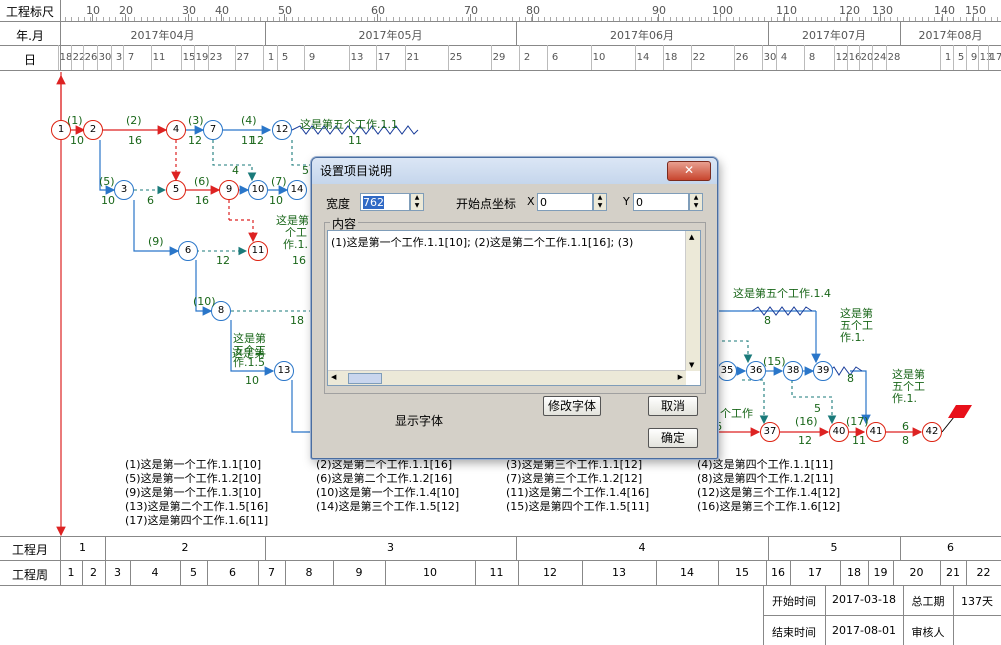  I want to click on dialog-title-bar: 设置项目说明, so click(514, 171).